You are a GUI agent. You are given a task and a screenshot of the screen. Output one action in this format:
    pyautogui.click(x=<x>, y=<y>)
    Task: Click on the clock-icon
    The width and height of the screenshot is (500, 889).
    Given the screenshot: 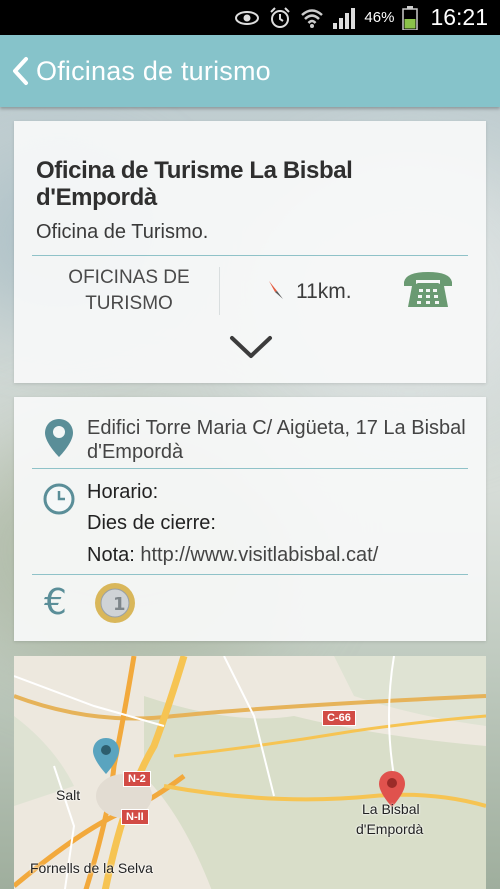 What is the action you would take?
    pyautogui.click(x=59, y=499)
    